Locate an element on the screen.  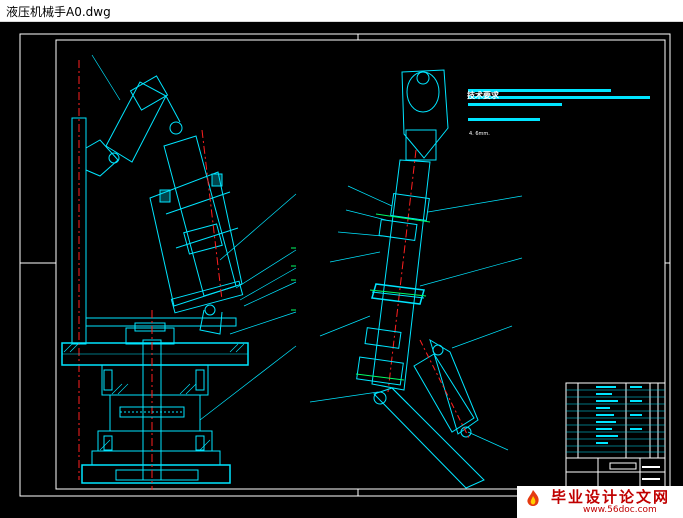
window-title: 液压机械手A0.dwg is located at coordinates (58, 12).